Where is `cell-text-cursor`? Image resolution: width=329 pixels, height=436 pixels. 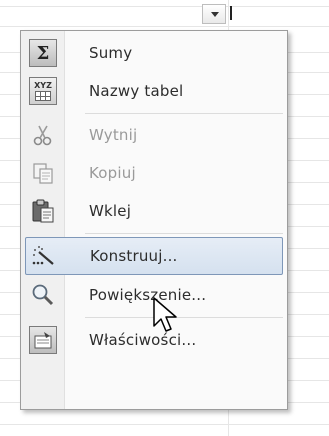 cell-text-cursor is located at coordinates (231, 13).